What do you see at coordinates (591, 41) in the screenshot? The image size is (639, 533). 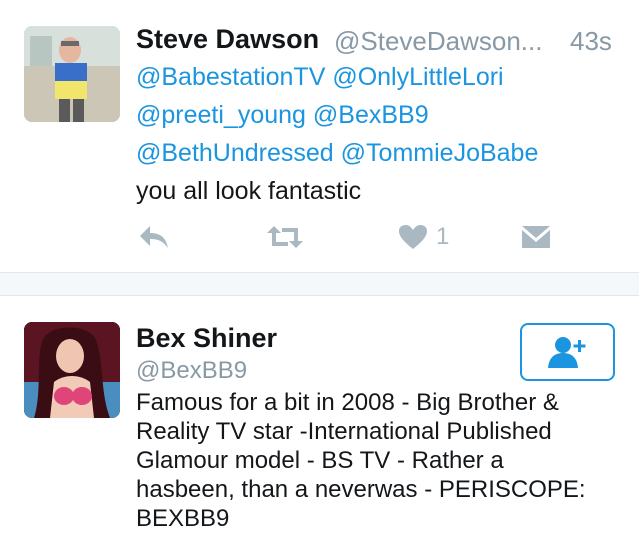 I see `tweet-timestamp: 43s` at bounding box center [591, 41].